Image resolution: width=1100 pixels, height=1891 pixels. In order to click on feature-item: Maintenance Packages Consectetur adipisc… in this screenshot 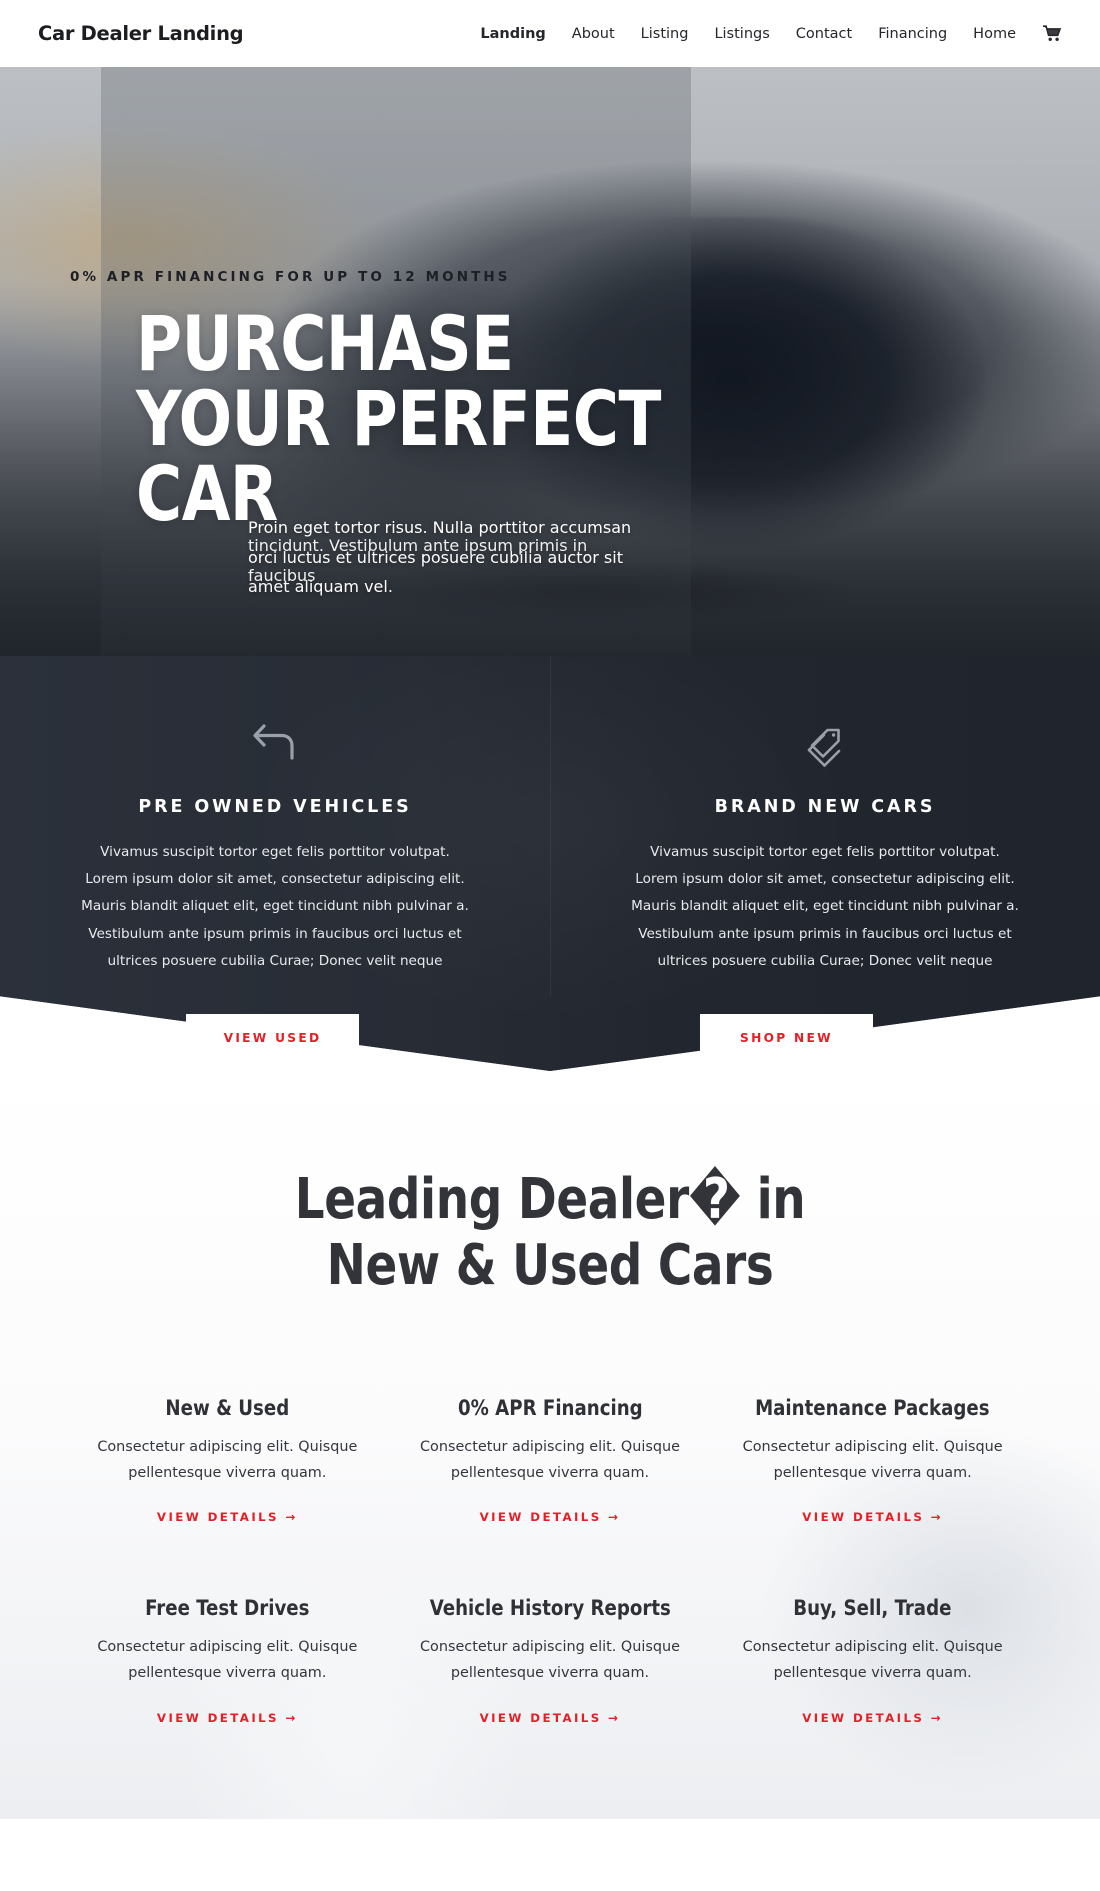, I will do `click(872, 1484)`.